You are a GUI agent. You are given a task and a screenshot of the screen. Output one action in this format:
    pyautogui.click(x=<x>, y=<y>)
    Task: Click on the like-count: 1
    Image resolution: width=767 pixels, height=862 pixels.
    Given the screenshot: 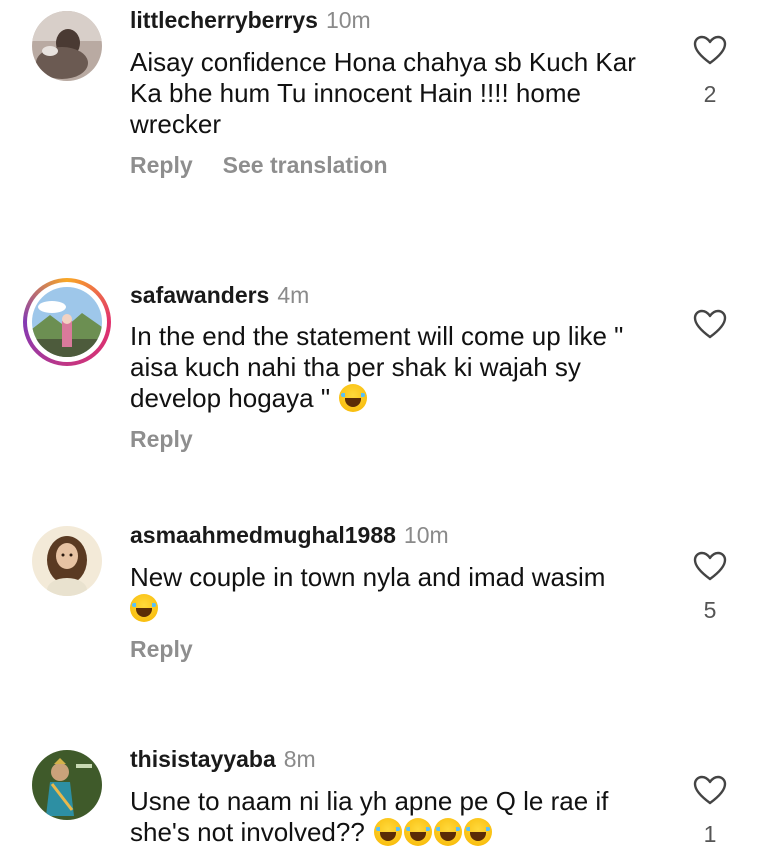 What is the action you would take?
    pyautogui.click(x=710, y=834)
    